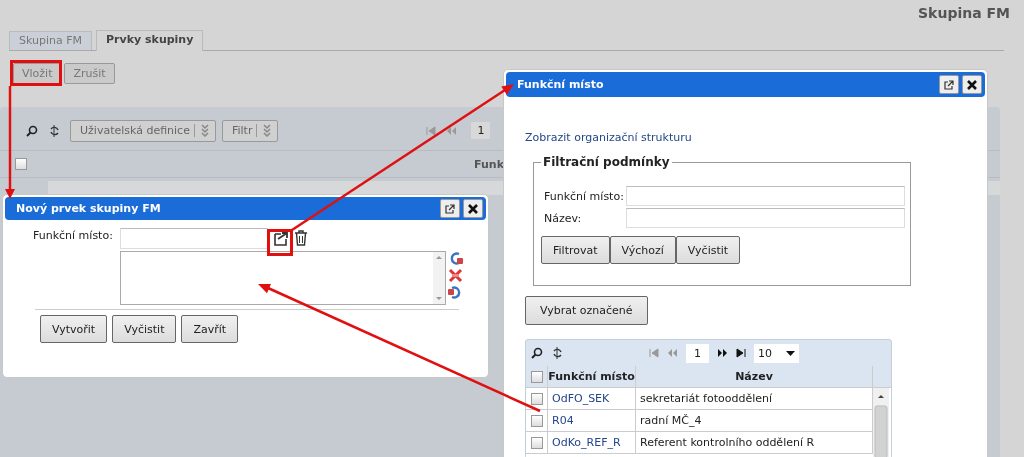  What do you see at coordinates (592, 398) in the screenshot?
I see `table-link: OdFO_SEK` at bounding box center [592, 398].